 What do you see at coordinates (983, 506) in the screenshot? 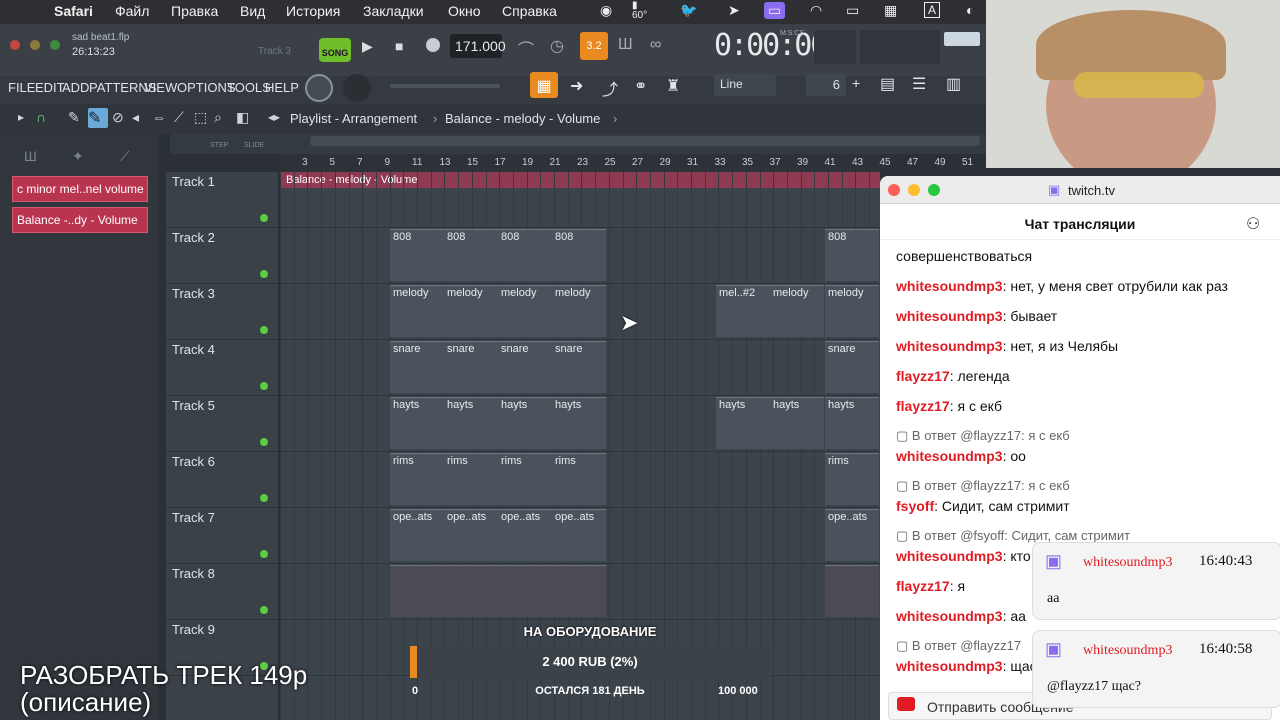
I see `chat-message: fsyoff: Сидит, сам стримит` at bounding box center [983, 506].